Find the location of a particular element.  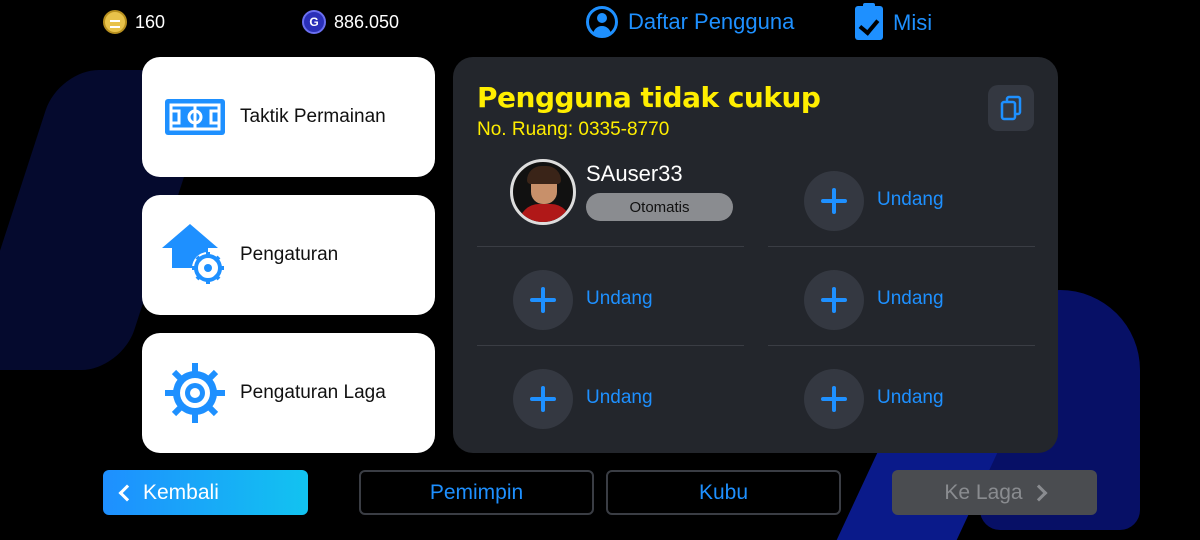

clipboard-check-icon is located at coordinates (869, 21).